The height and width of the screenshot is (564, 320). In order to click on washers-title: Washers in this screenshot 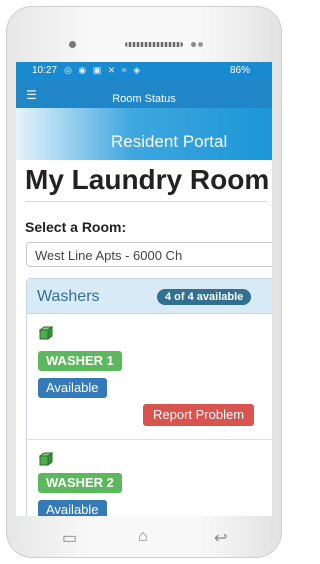, I will do `click(68, 296)`.